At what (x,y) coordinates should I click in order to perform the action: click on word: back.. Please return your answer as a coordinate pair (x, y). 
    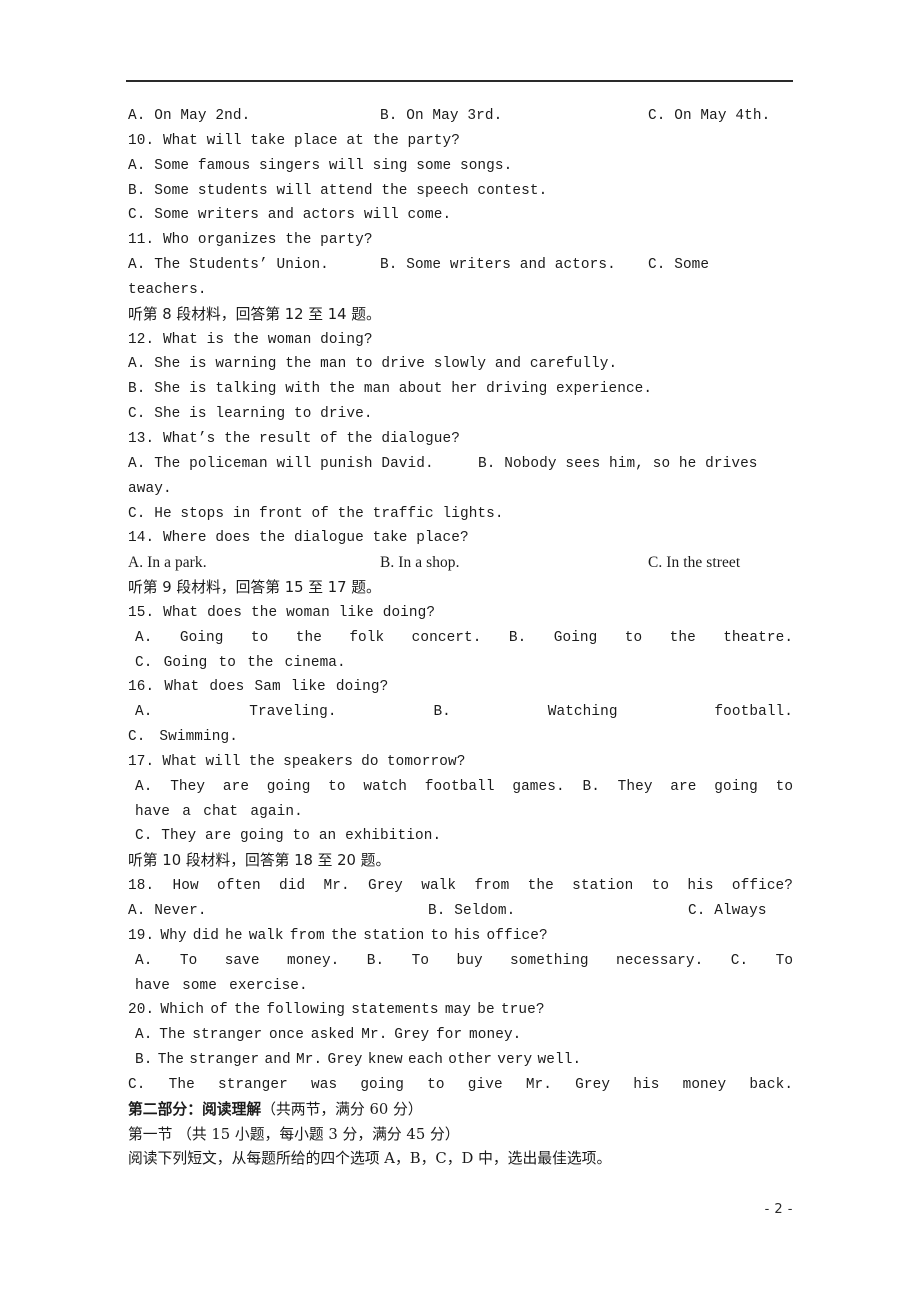
    Looking at the image, I should click on (771, 1084).